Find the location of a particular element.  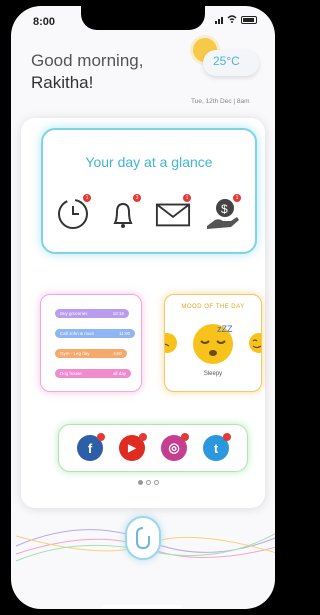

page-indicator is located at coordinates (148, 482).